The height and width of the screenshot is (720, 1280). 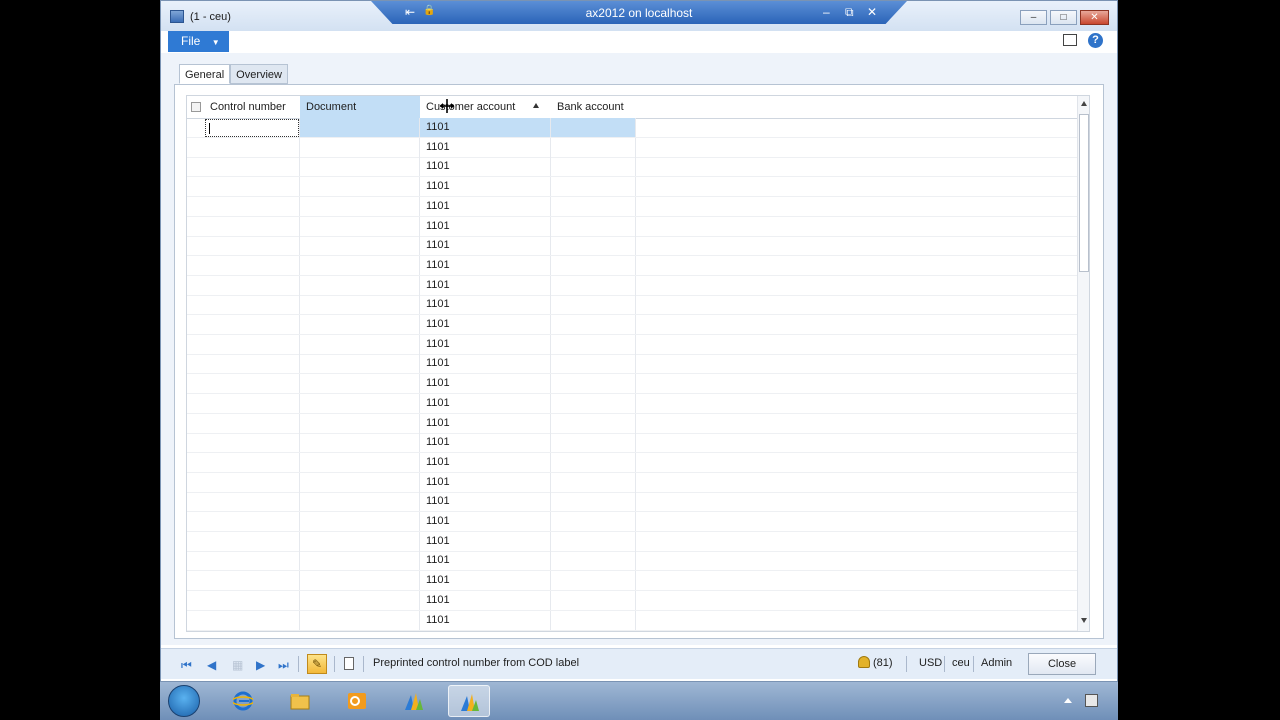 I want to click on vertical-scrollbar, so click(x=1083, y=363).